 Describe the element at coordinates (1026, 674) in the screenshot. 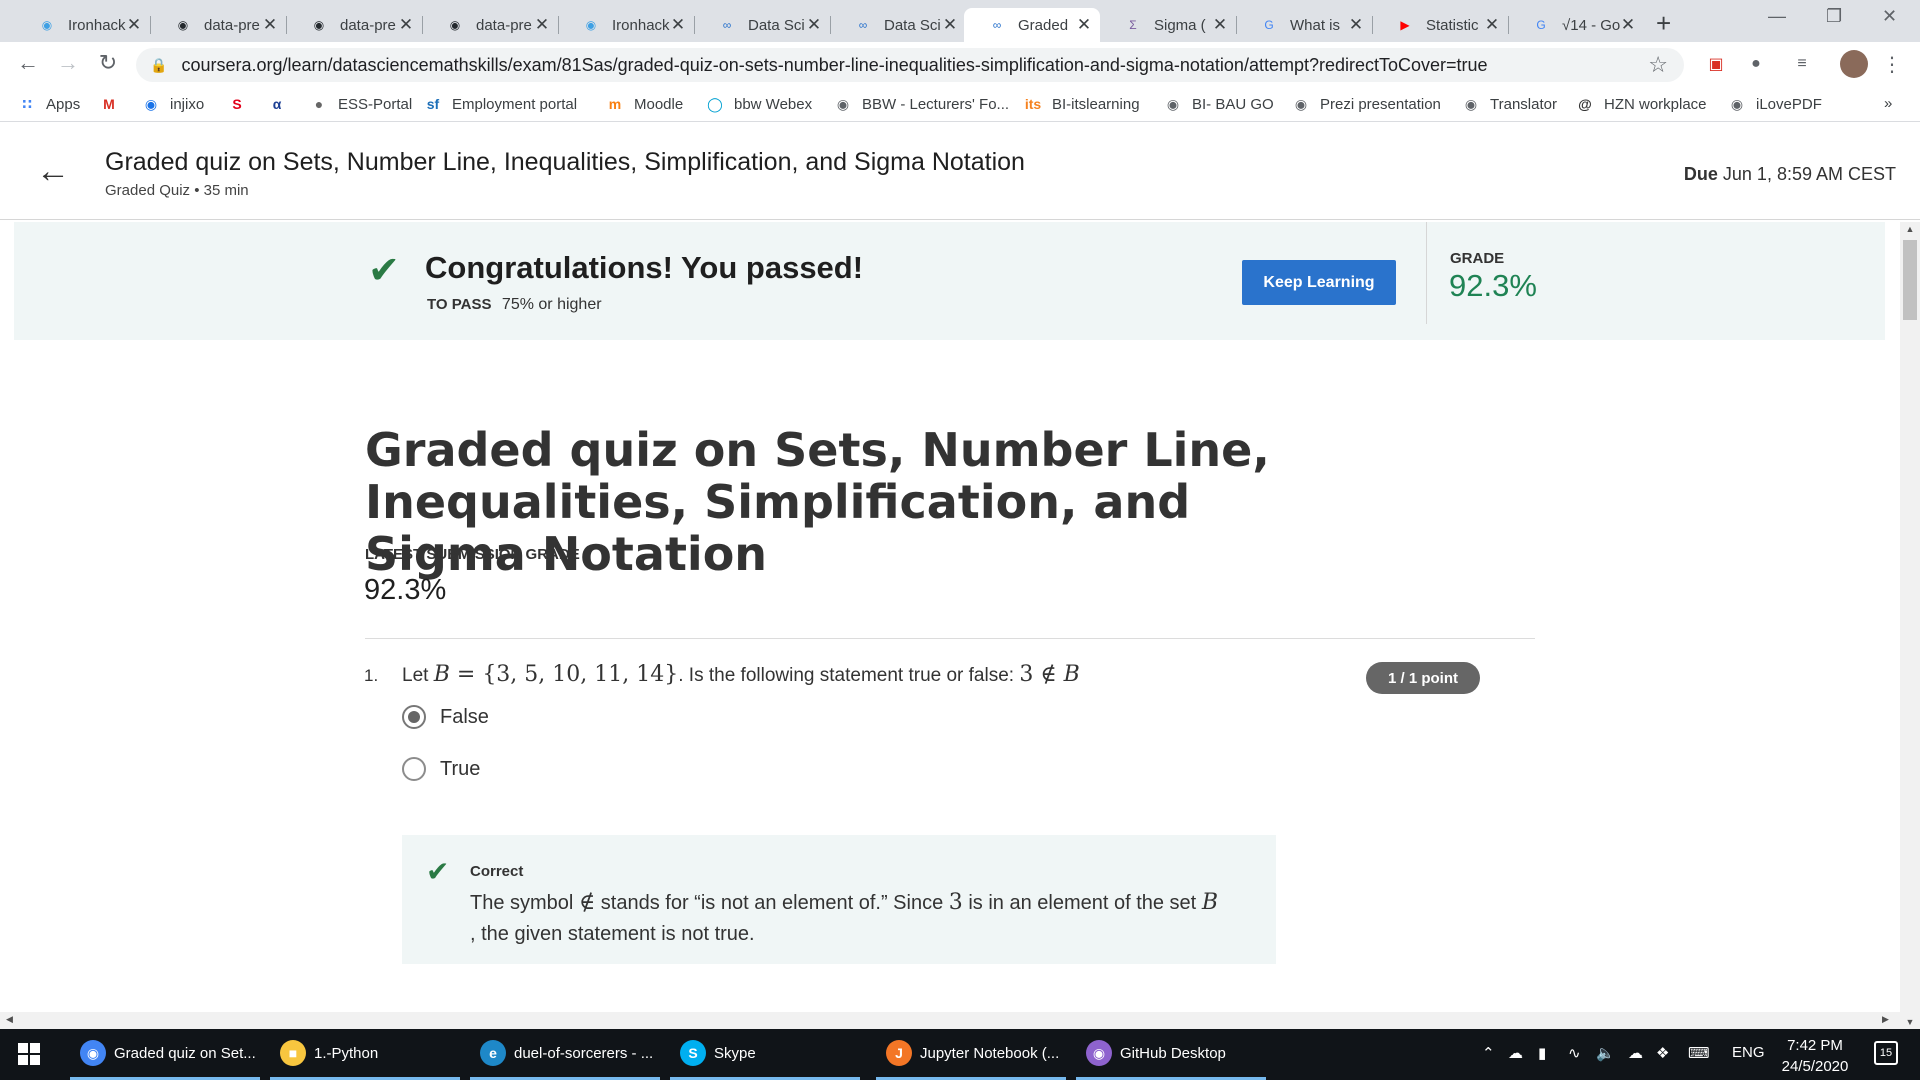

I see `math-lhs: 3` at that location.